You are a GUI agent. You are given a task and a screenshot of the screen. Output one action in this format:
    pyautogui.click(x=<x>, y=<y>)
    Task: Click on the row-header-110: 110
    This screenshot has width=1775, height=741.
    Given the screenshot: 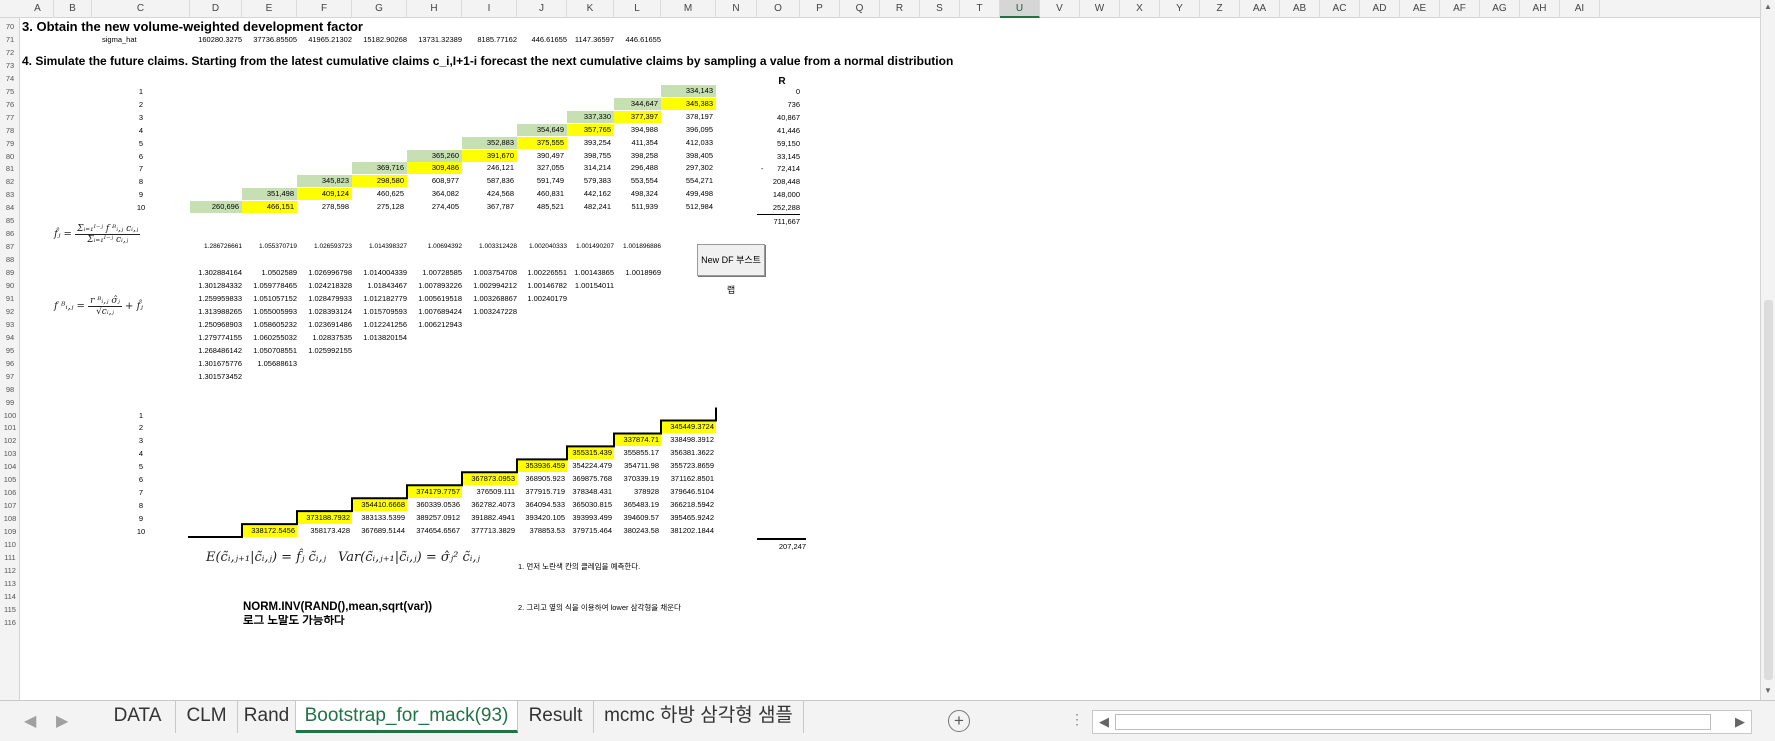 What is the action you would take?
    pyautogui.click(x=10, y=544)
    